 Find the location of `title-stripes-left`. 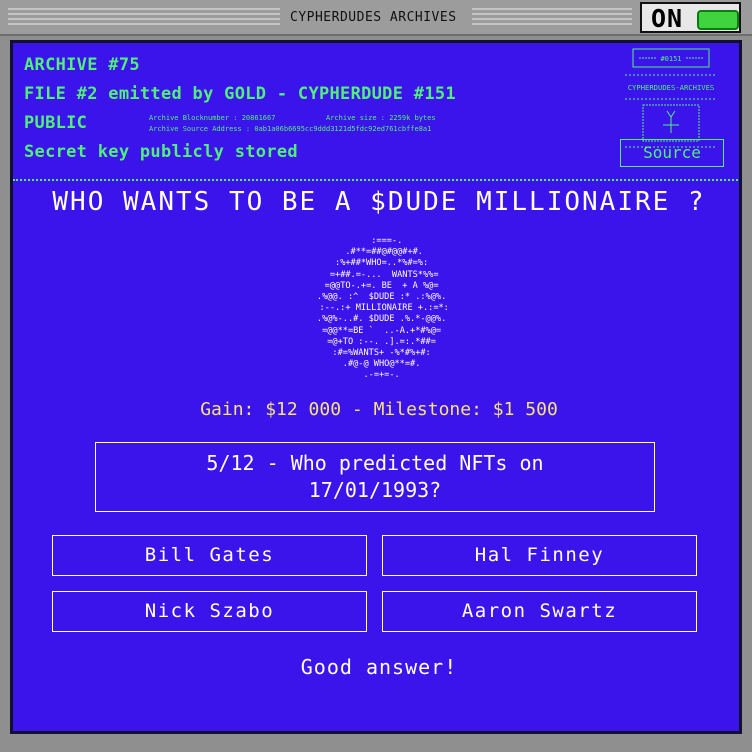

title-stripes-left is located at coordinates (144, 18).